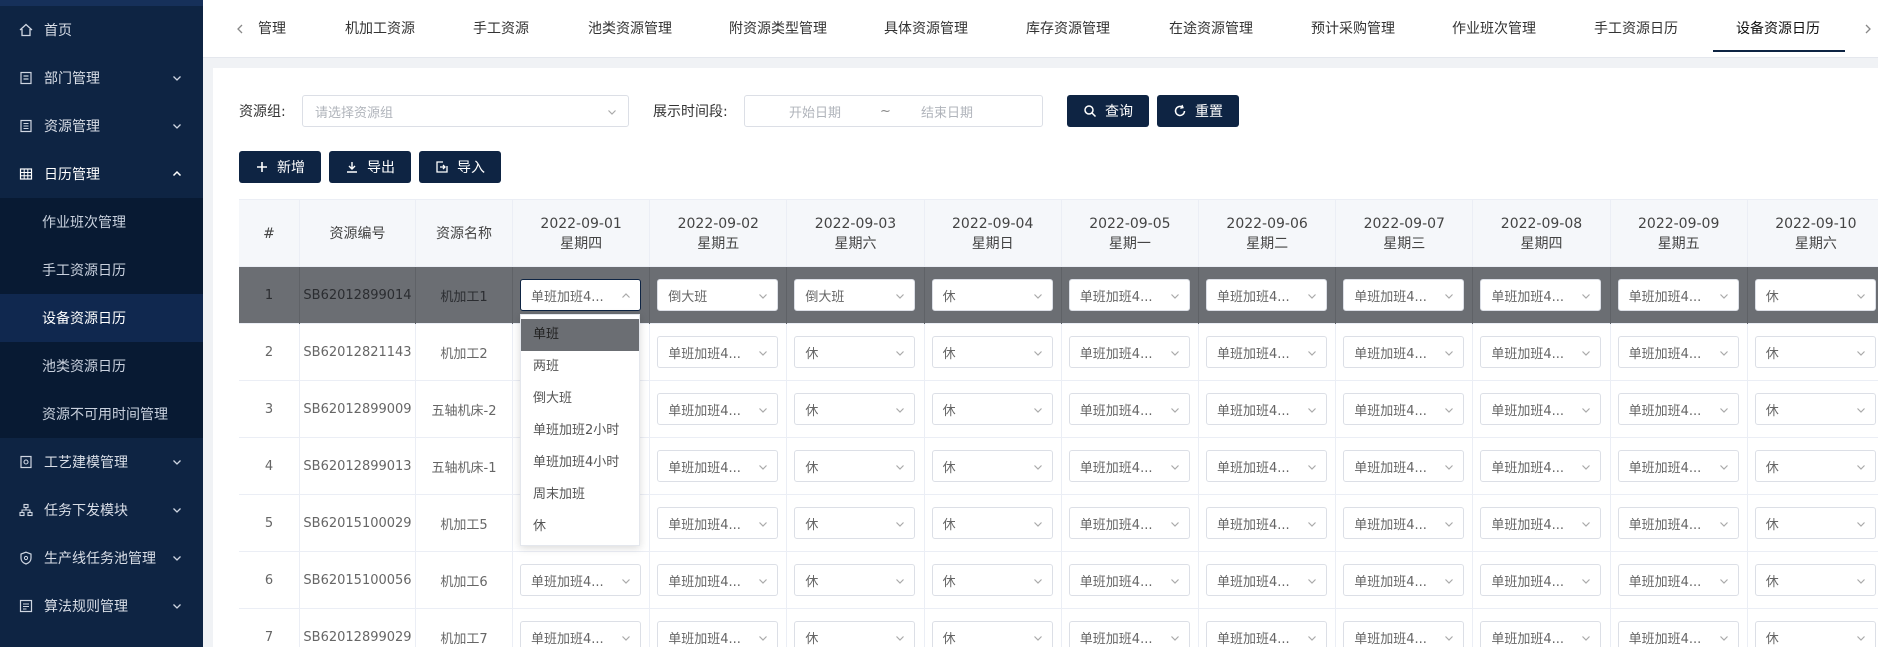  What do you see at coordinates (465, 111) in the screenshot?
I see `resource-group-select: 请选择资源组` at bounding box center [465, 111].